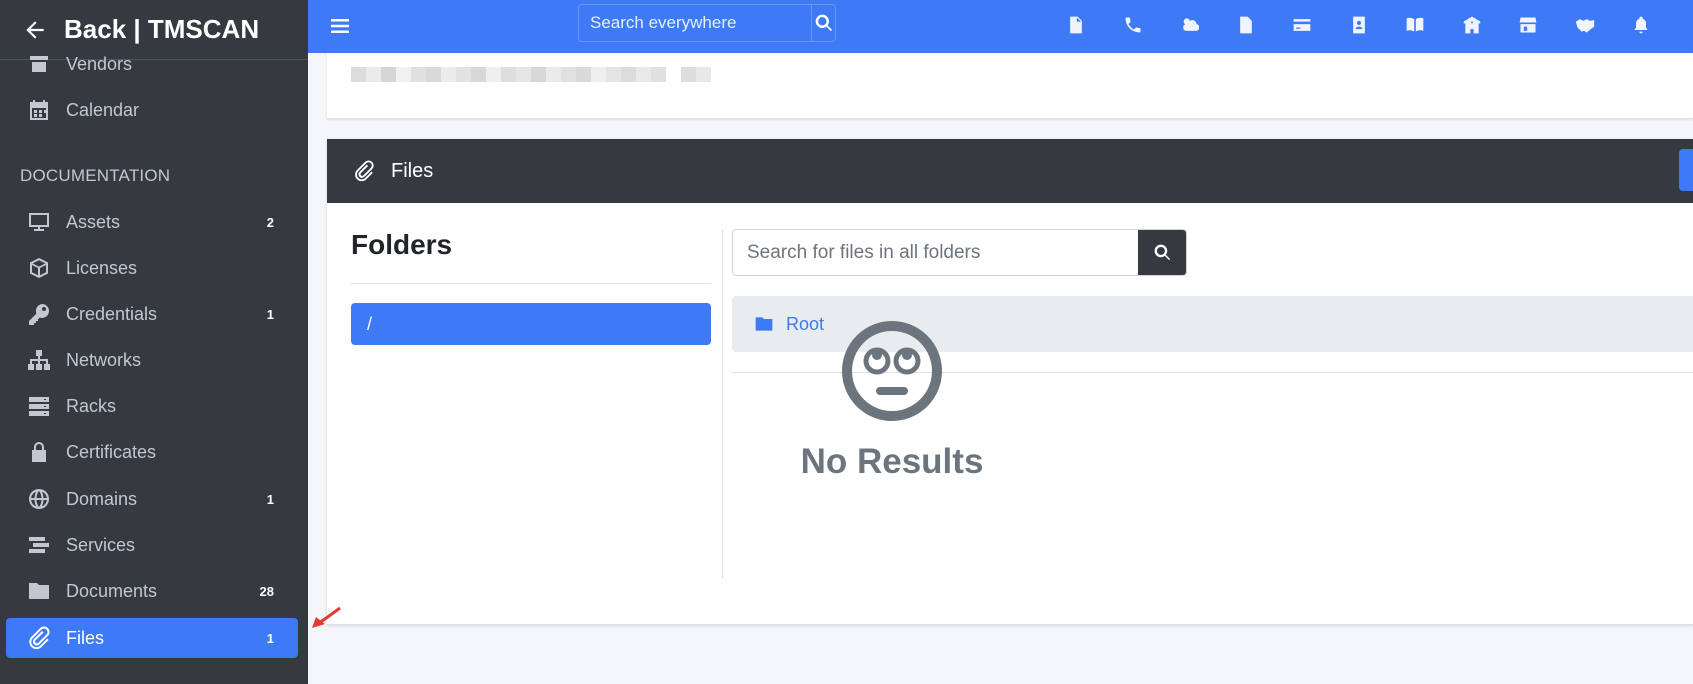 The width and height of the screenshot is (1693, 684). What do you see at coordinates (1246, 25) in the screenshot?
I see `document-icon` at bounding box center [1246, 25].